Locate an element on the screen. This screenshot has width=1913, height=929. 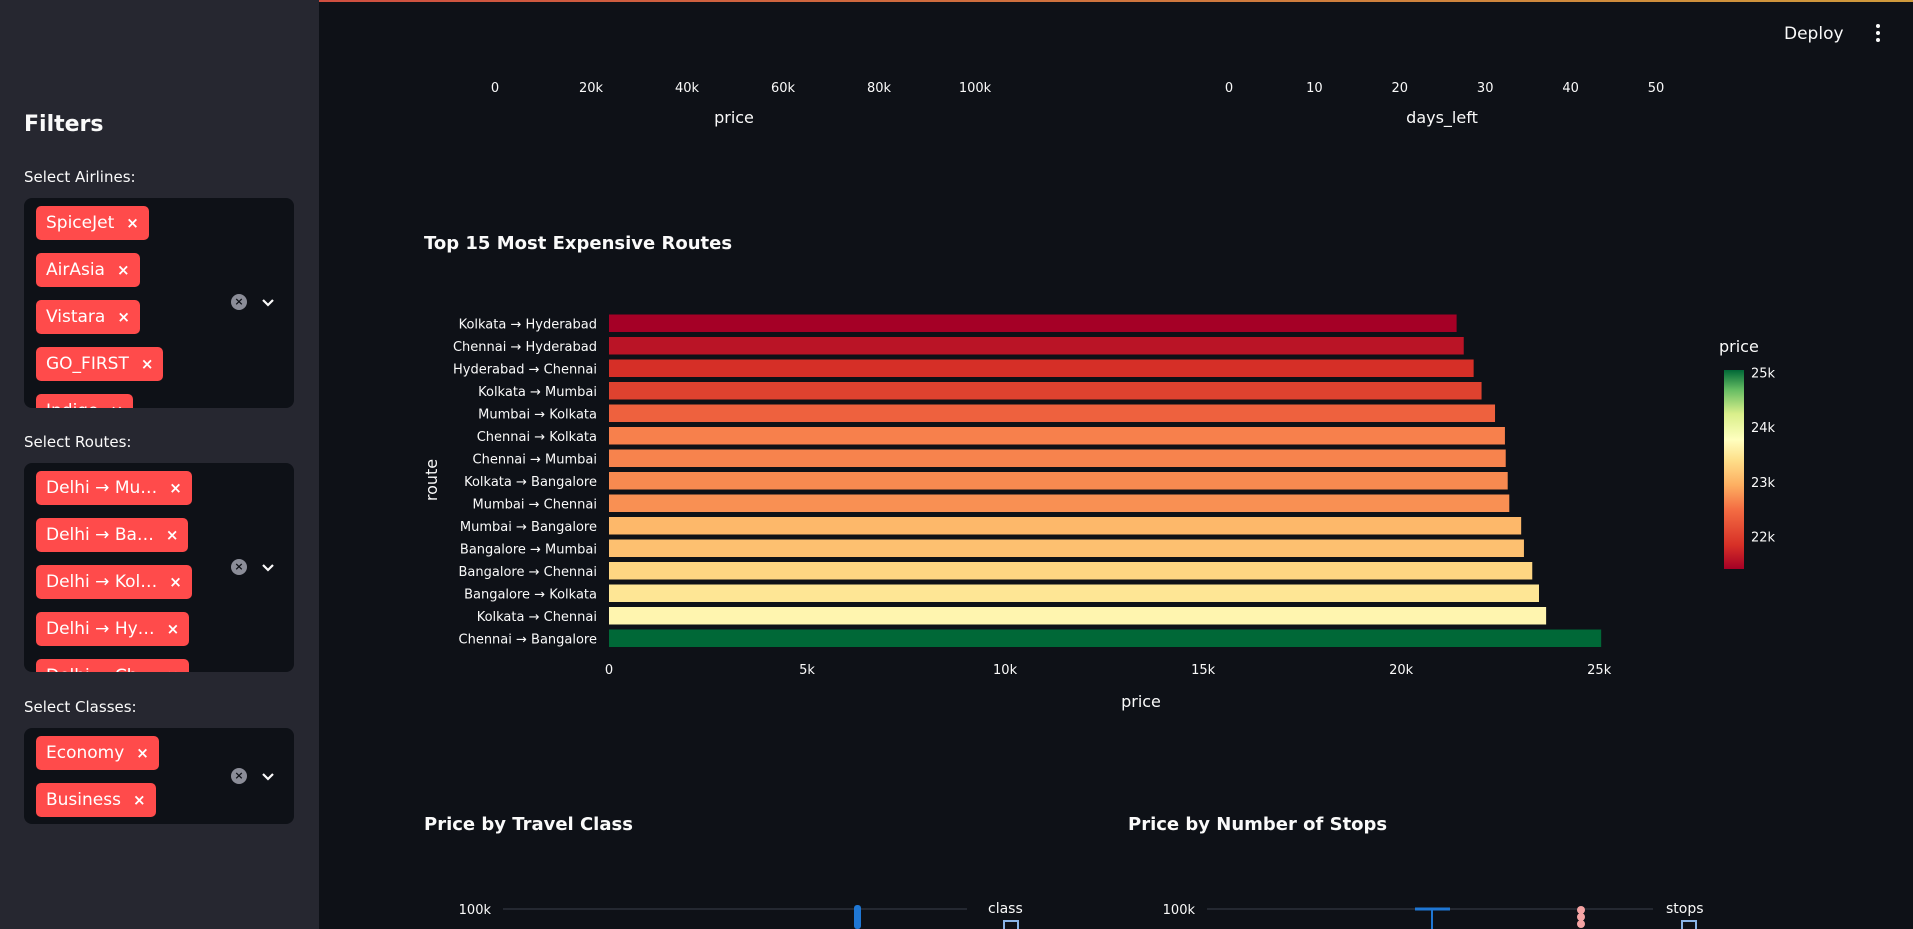
stops-legend-title: stops is located at coordinates (1685, 909).